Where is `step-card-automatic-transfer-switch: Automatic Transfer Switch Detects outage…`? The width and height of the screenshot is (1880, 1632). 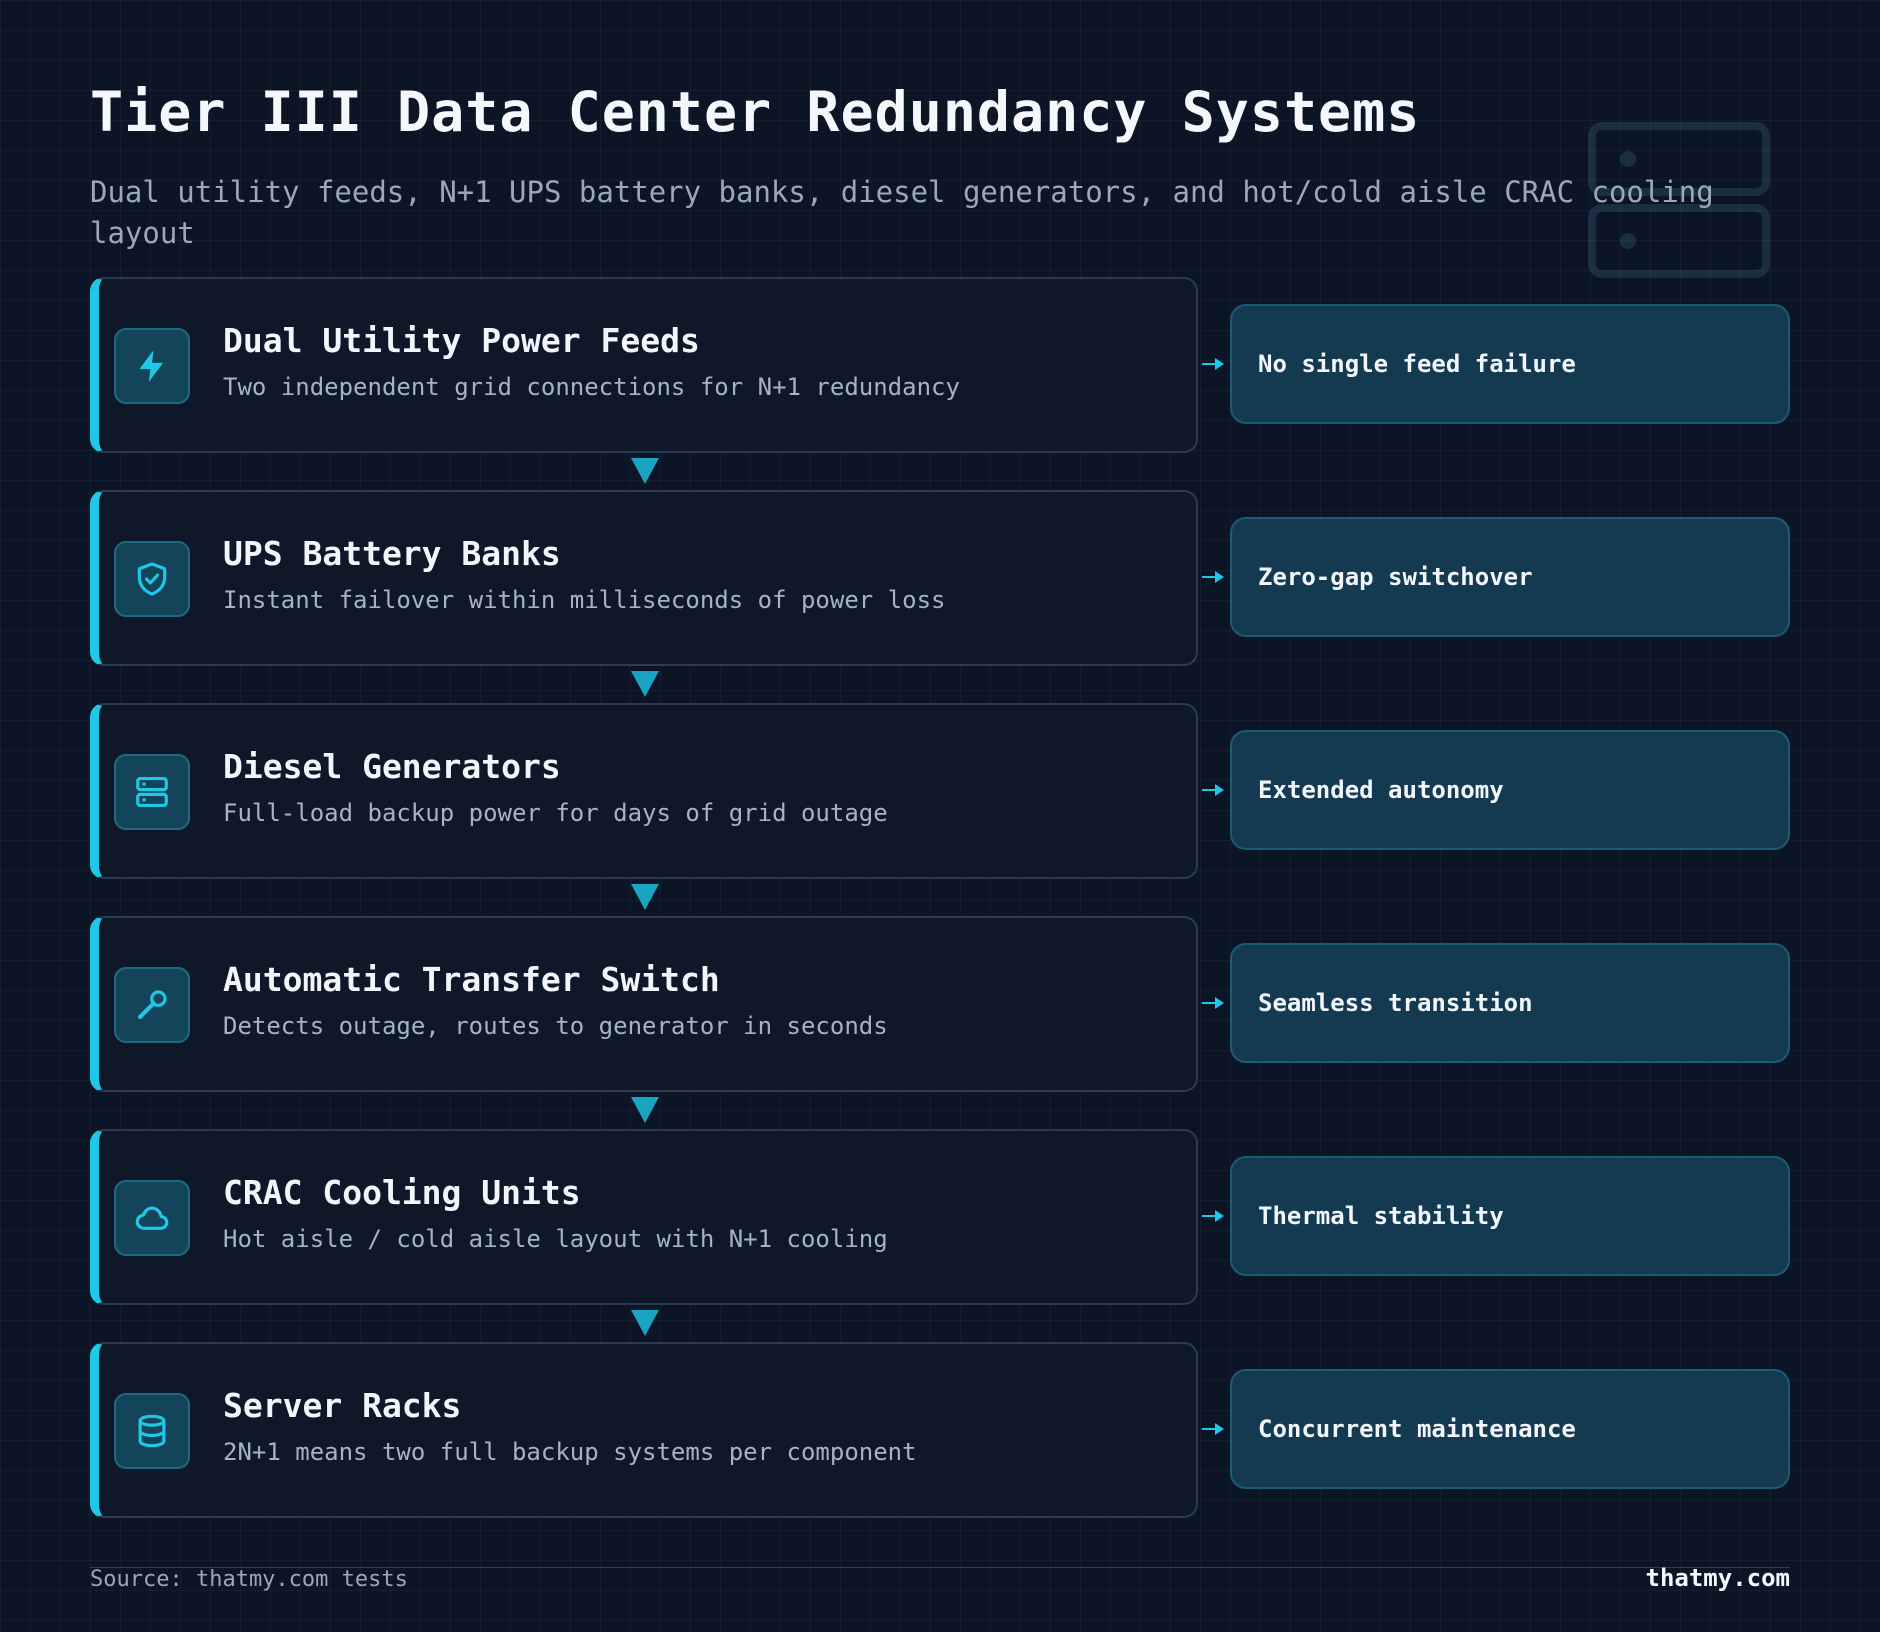 step-card-automatic-transfer-switch: Automatic Transfer Switch Detects outage… is located at coordinates (644, 1004).